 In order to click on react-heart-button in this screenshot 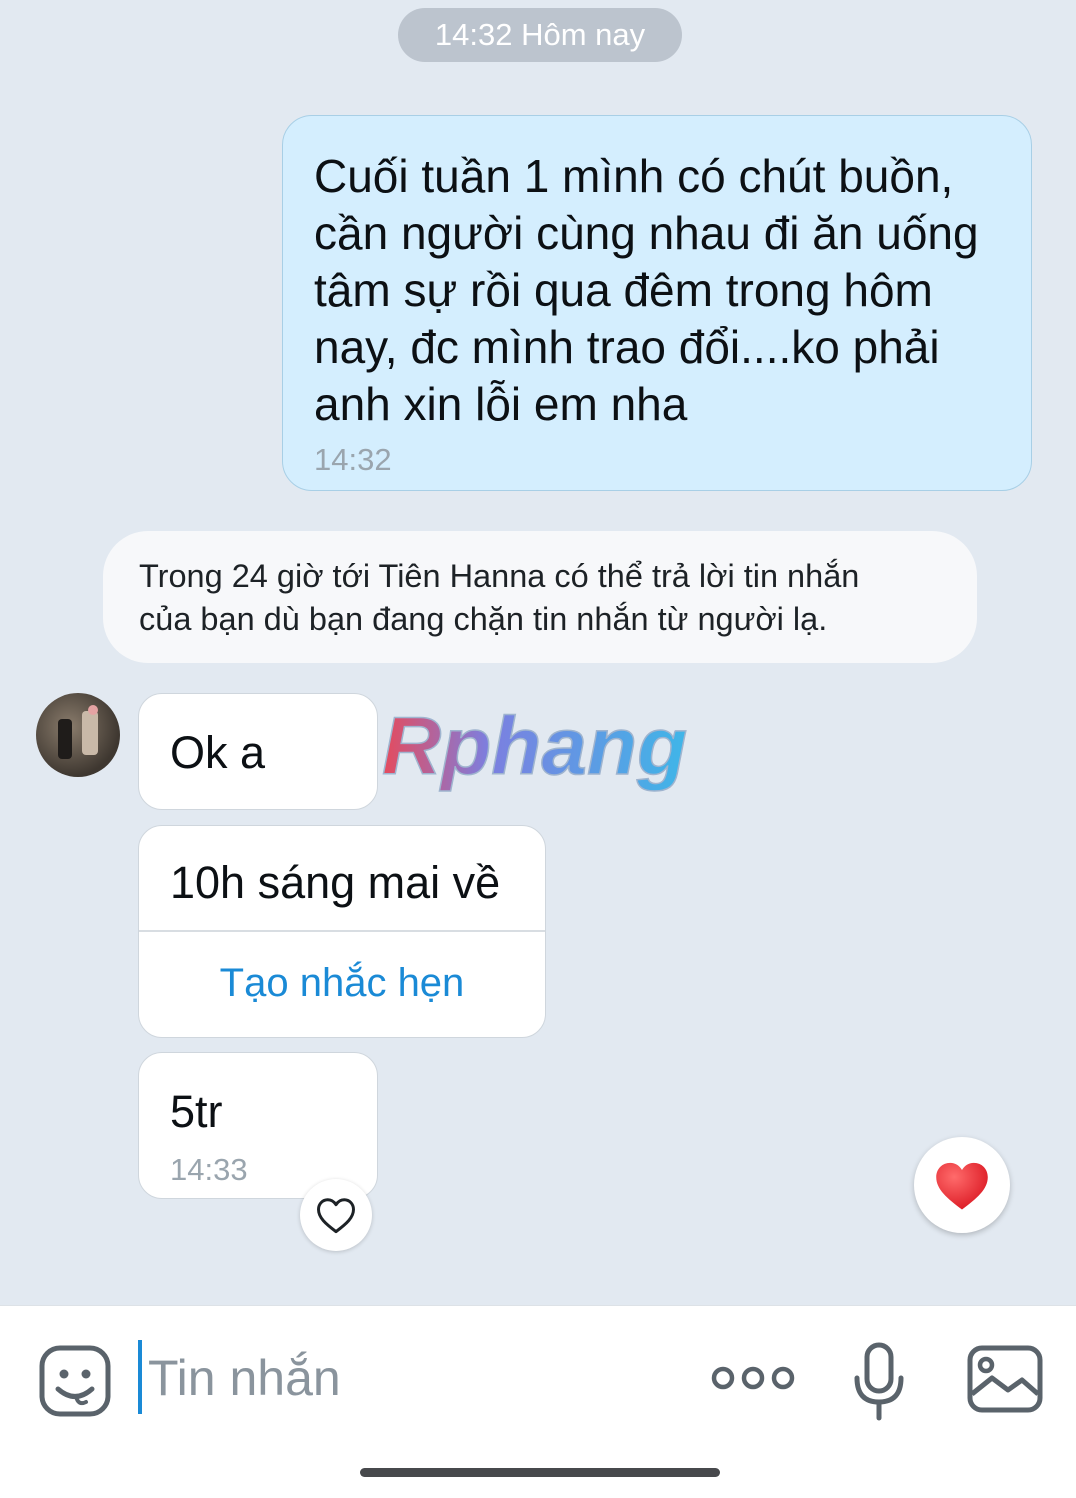, I will do `click(336, 1215)`.